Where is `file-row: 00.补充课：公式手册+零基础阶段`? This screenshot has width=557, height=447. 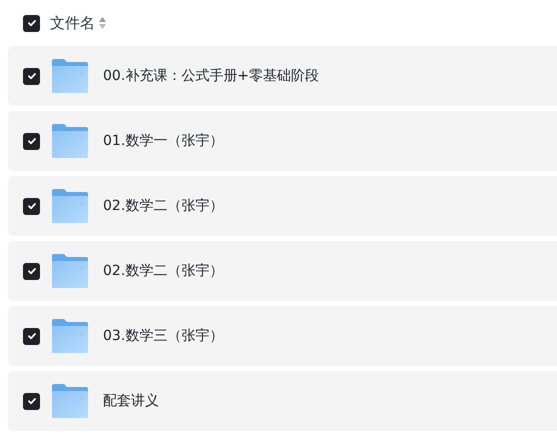 file-row: 00.补充课：公式手册+零基础阶段 is located at coordinates (282, 76).